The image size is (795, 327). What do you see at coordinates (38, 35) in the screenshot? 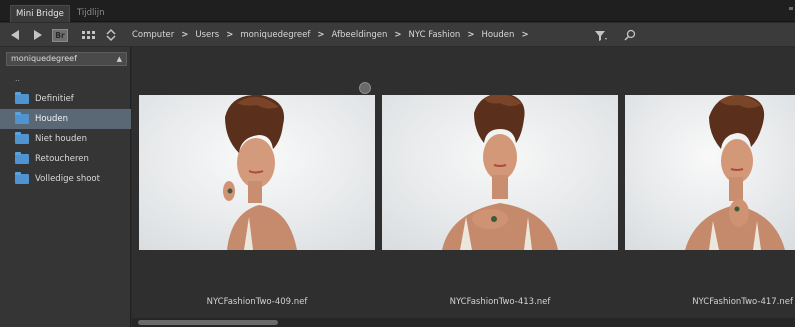
I see `forward-arrow-icon` at bounding box center [38, 35].